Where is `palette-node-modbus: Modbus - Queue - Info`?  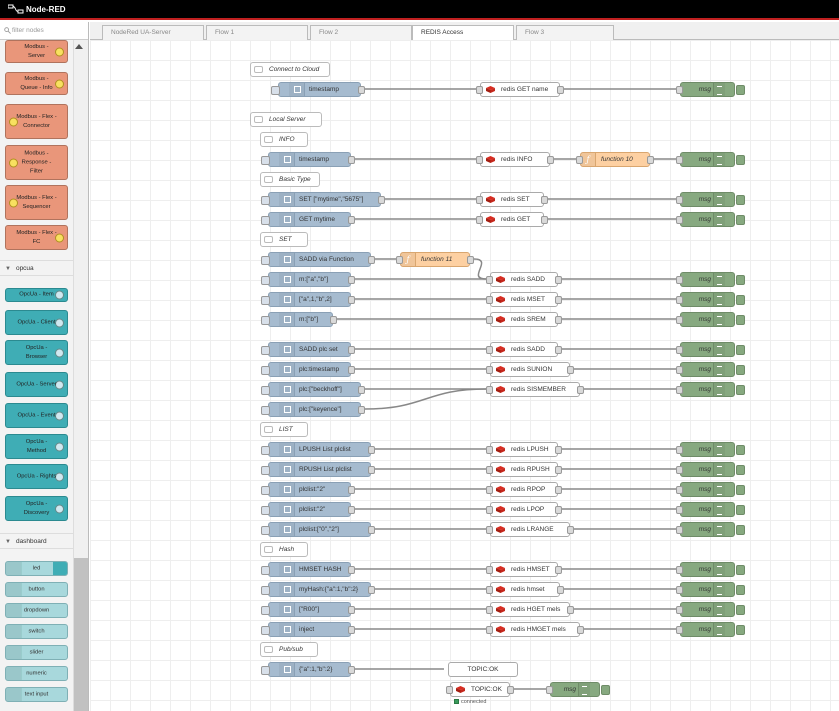
palette-node-modbus: Modbus - Queue - Info is located at coordinates (36, 83).